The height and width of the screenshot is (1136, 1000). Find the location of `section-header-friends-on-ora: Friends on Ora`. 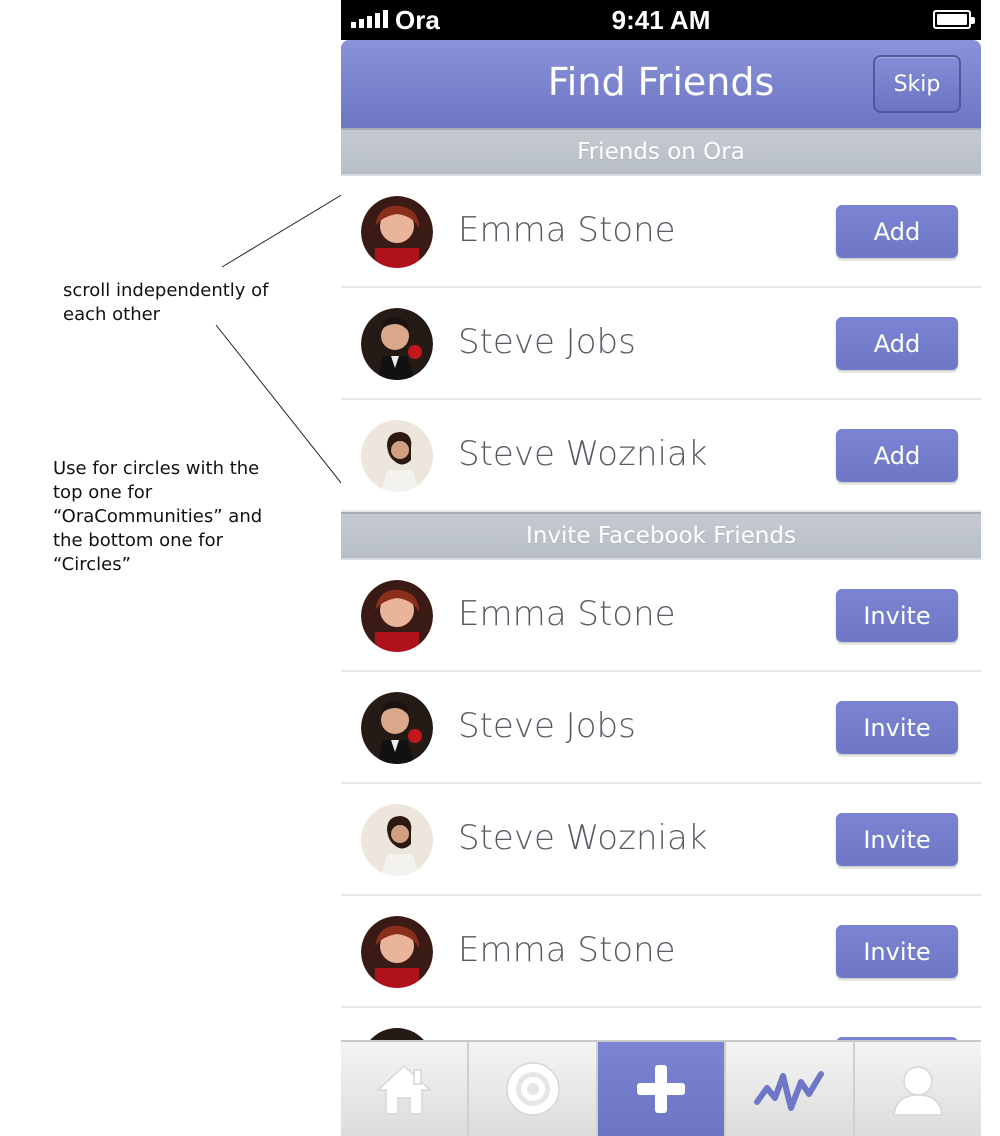

section-header-friends-on-ora: Friends on Ora is located at coordinates (661, 152).